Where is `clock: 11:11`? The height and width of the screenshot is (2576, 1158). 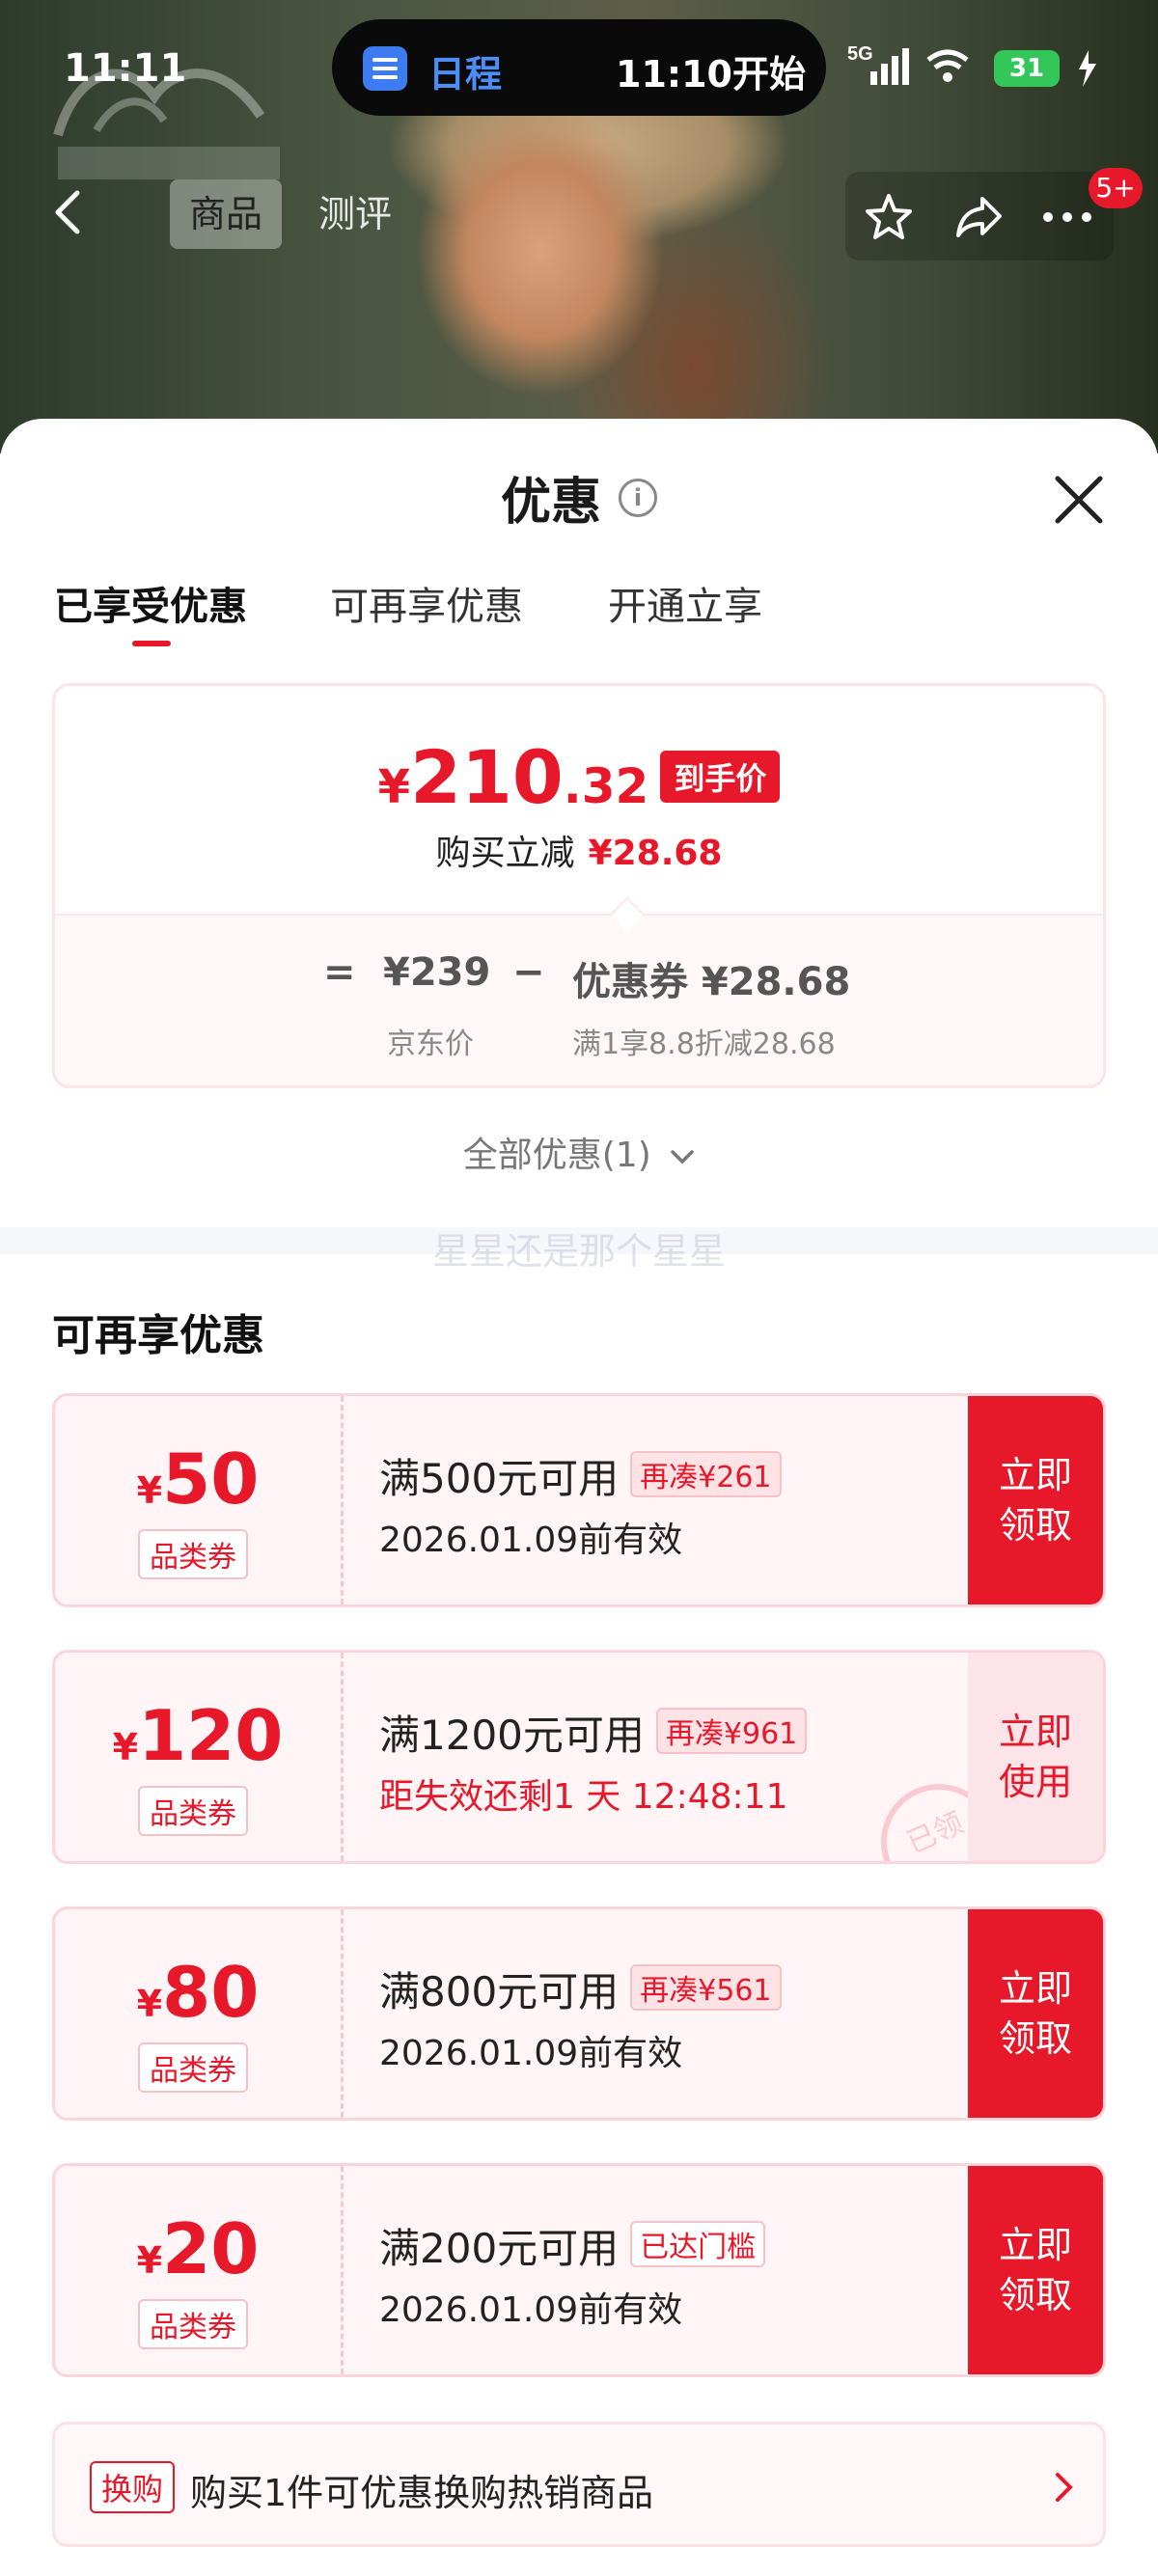 clock: 11:11 is located at coordinates (125, 68).